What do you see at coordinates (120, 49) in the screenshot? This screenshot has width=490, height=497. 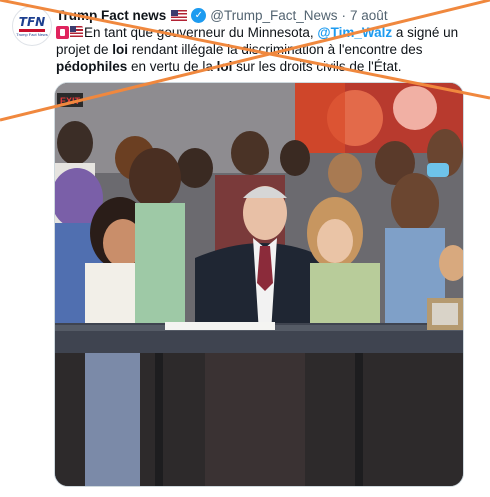 I see `hashtag-loi-1: loi` at bounding box center [120, 49].